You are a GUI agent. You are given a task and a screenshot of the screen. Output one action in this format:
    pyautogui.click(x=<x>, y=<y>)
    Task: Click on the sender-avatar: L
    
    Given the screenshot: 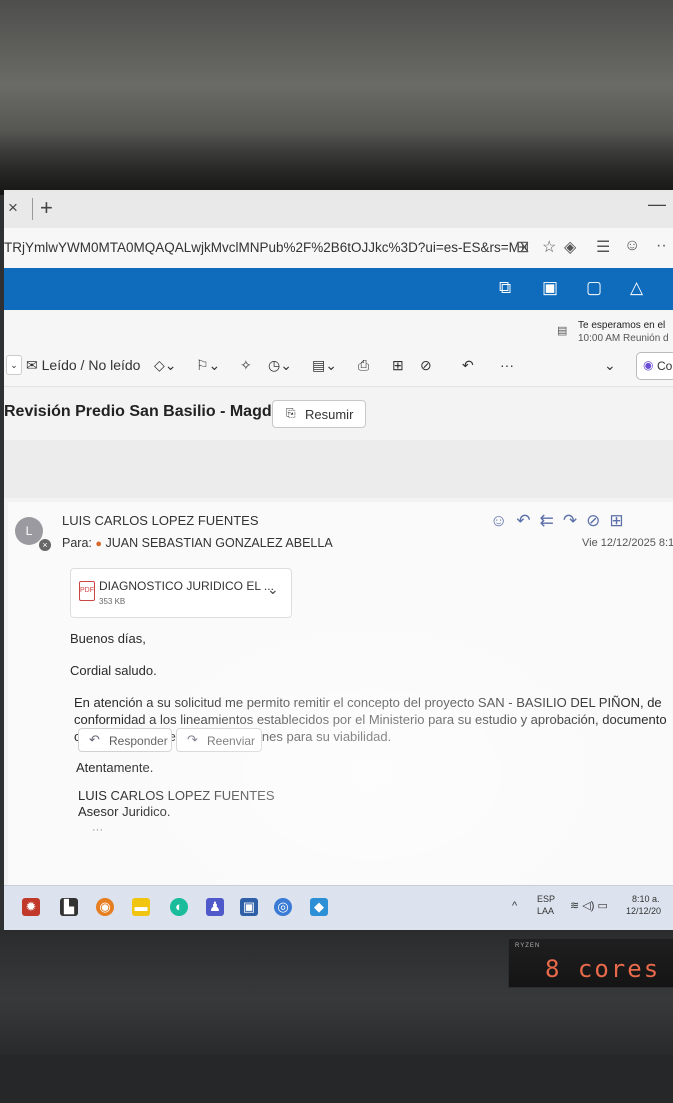 What is the action you would take?
    pyautogui.click(x=29, y=531)
    